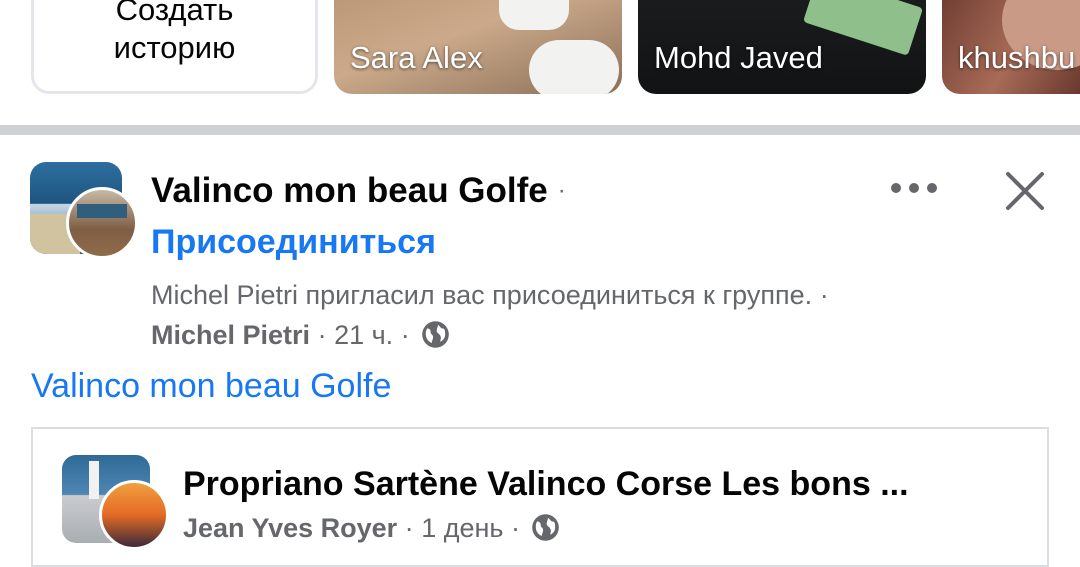 This screenshot has width=1080, height=567. Describe the element at coordinates (349, 191) in the screenshot. I see `group-title: Valinco mon beau Golfe` at that location.